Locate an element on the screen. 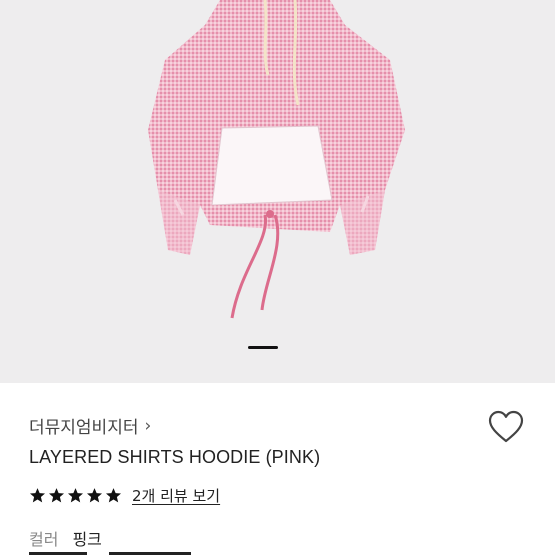 The width and height of the screenshot is (555, 555). option-label: 컬러 is located at coordinates (44, 539).